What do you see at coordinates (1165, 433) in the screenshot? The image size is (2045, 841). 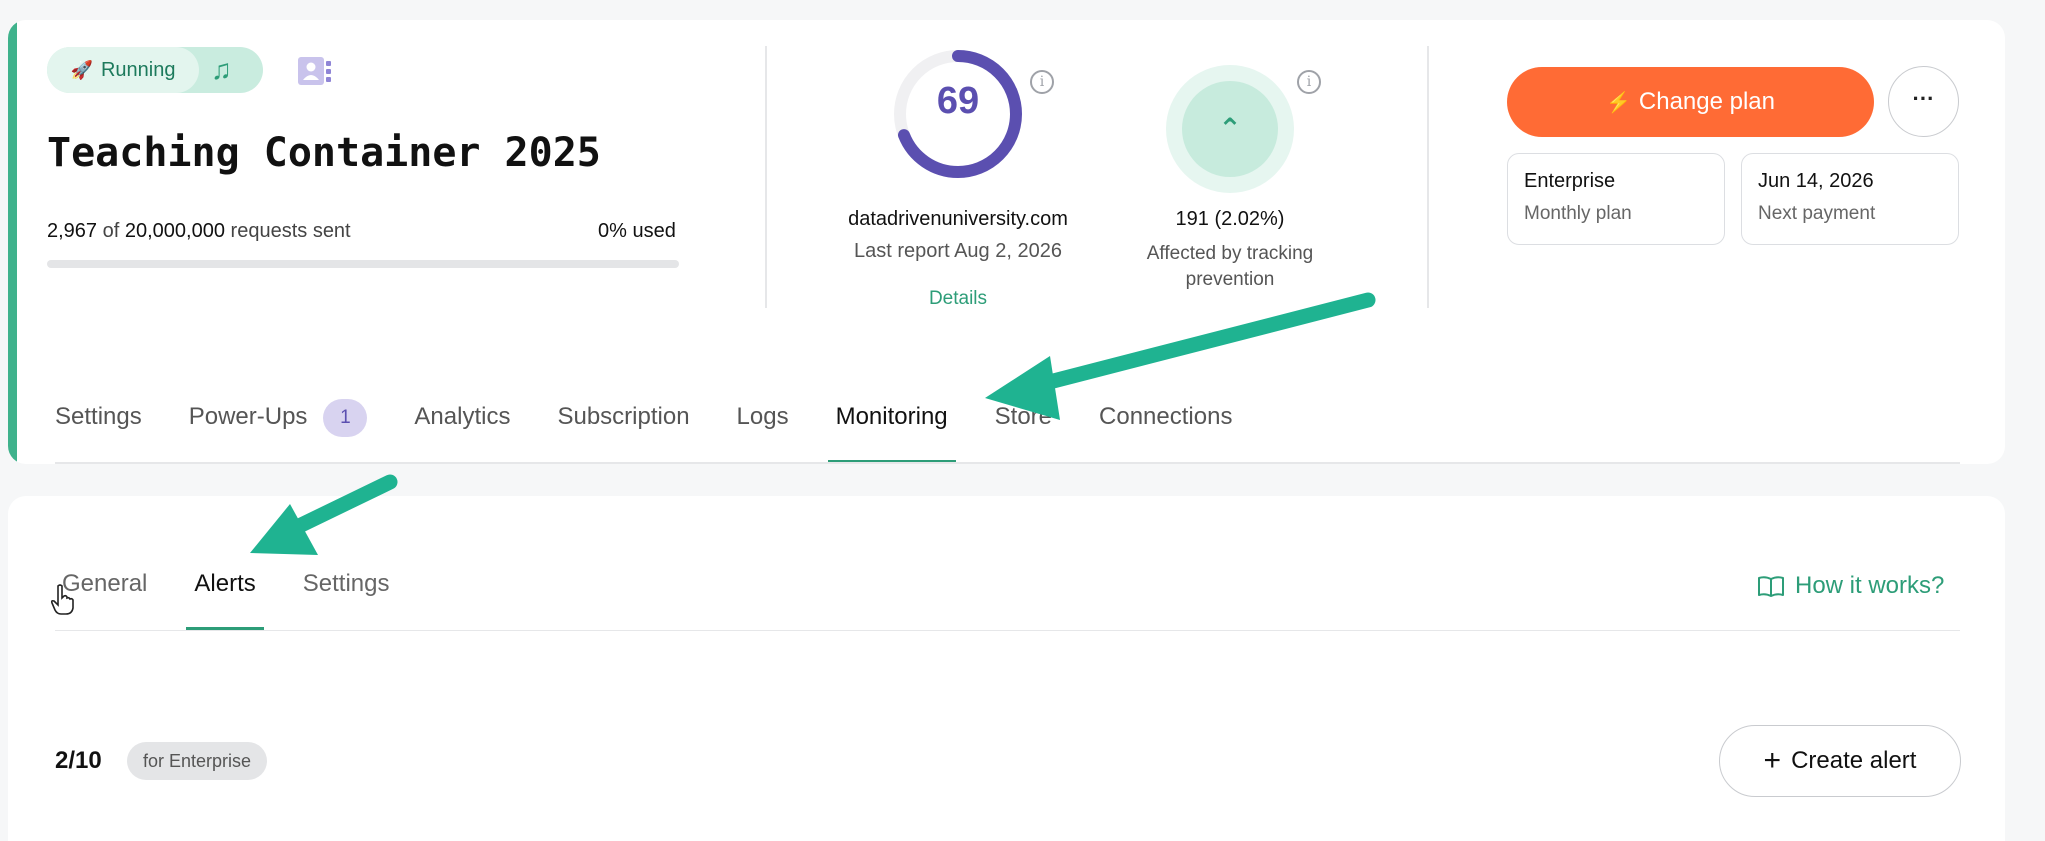 I see `tab-connections: Connections` at bounding box center [1165, 433].